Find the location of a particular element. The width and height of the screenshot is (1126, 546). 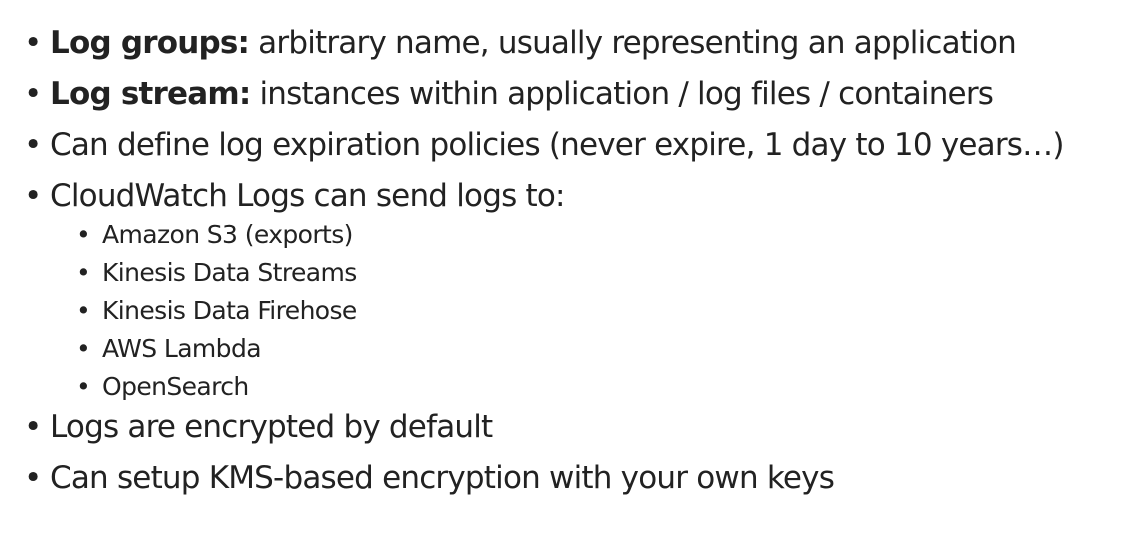

bullet-encrypted: Logs are encrypted by default is located at coordinates (569, 427).